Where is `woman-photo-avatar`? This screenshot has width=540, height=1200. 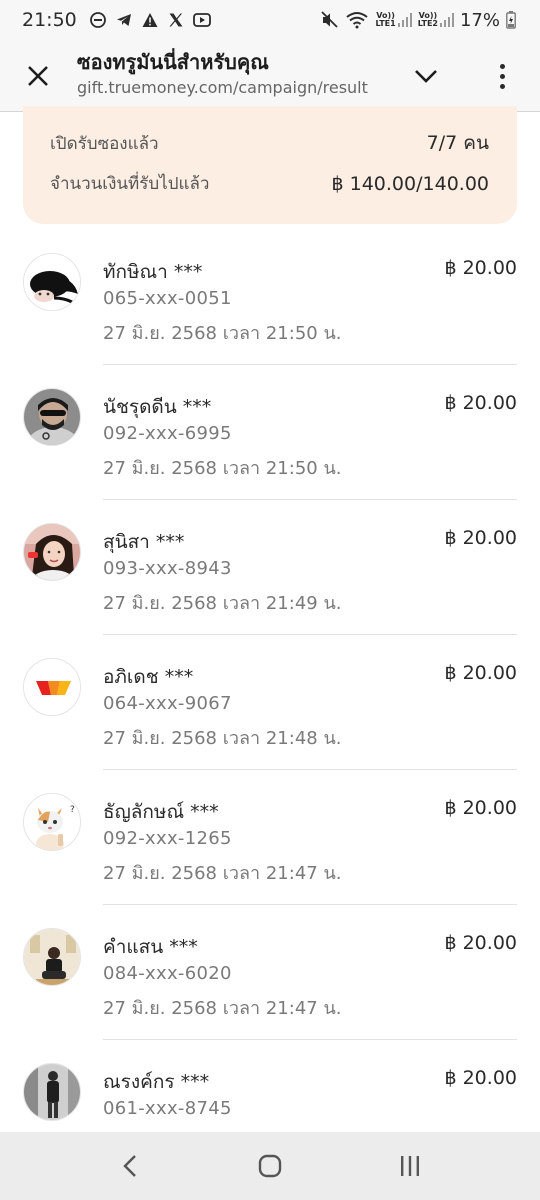 woman-photo-avatar is located at coordinates (52, 552).